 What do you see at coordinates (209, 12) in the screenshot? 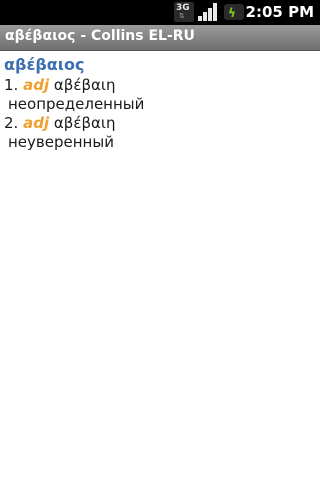
I see `signal-strength-icon` at bounding box center [209, 12].